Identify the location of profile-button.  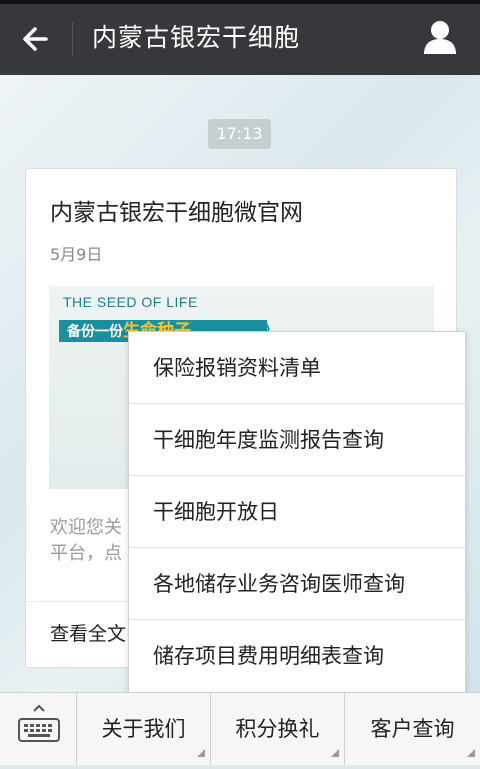
(440, 38).